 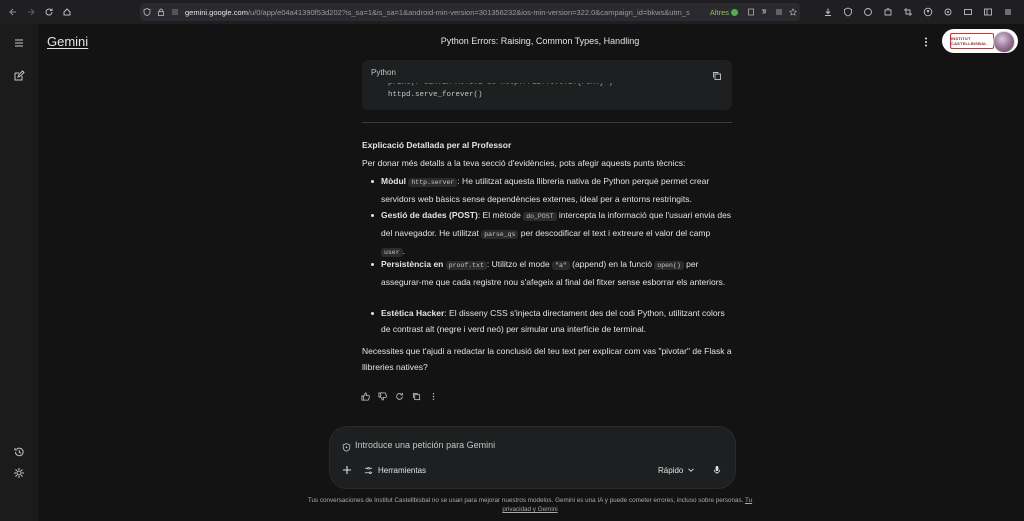 I want to click on thumbs-up-icon, so click(x=365, y=396).